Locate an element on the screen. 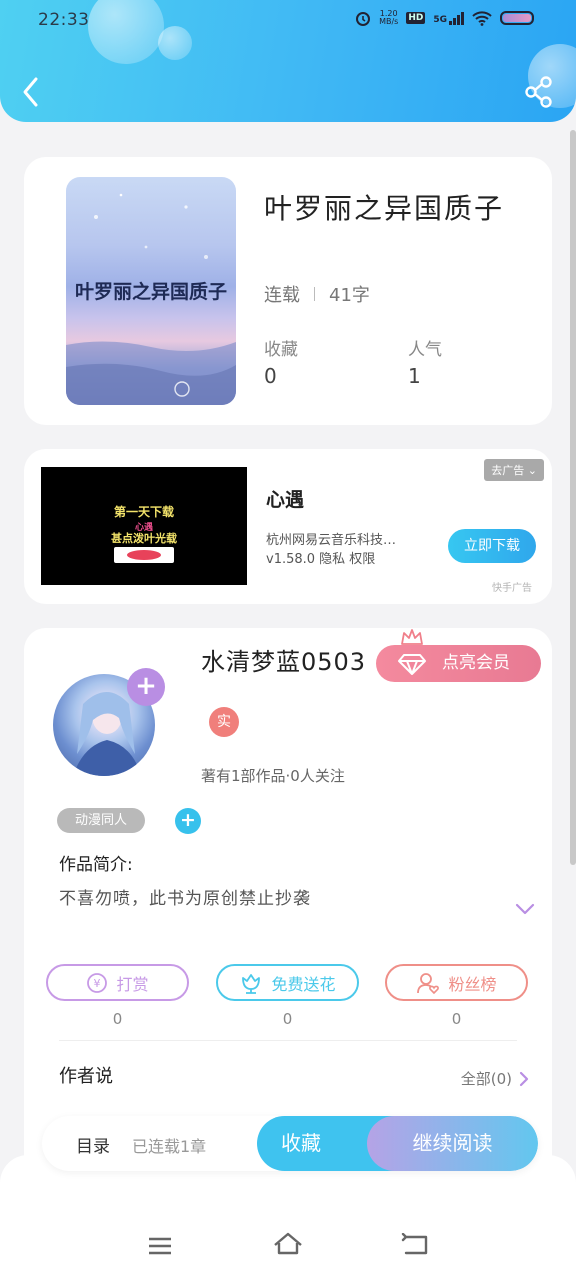  menu-icon is located at coordinates (160, 1246).